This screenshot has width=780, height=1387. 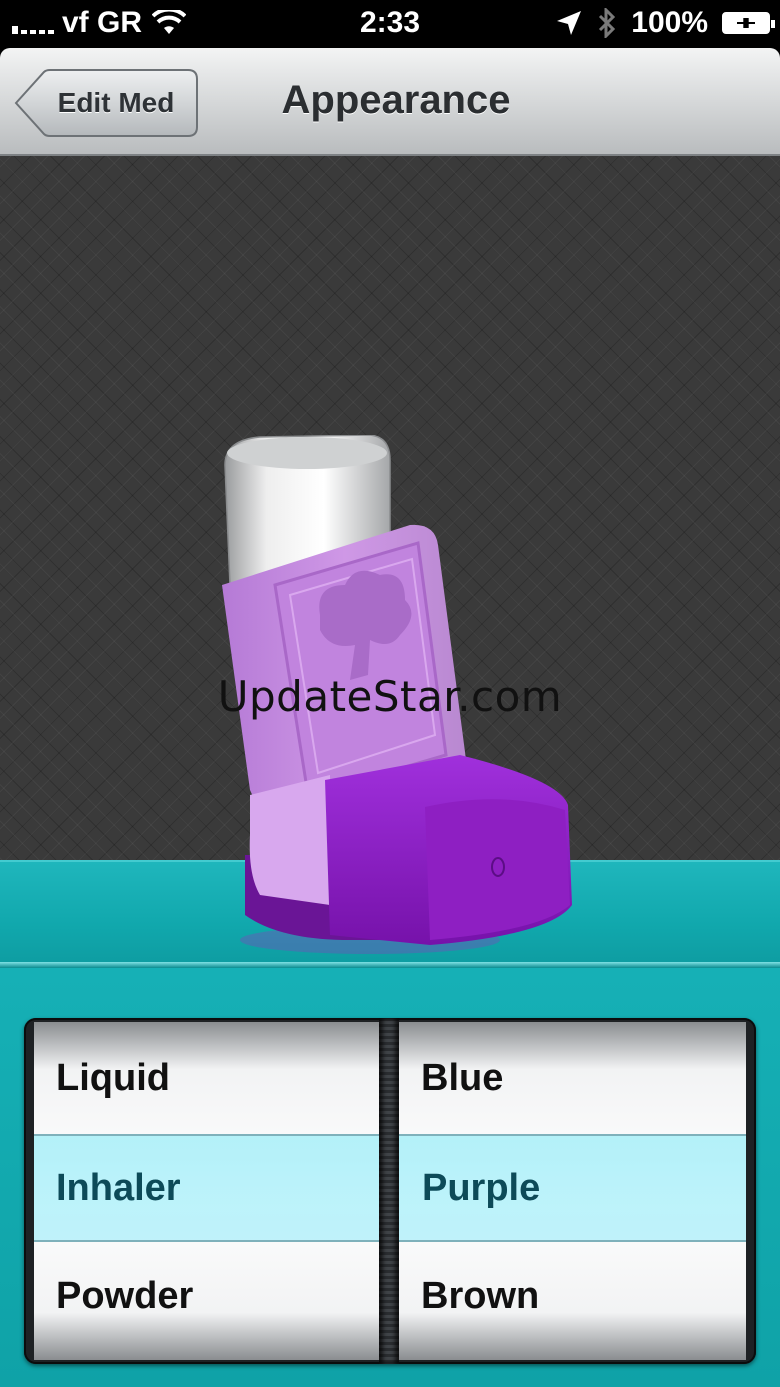 I want to click on selected-color-option: Purple, so click(x=481, y=1188).